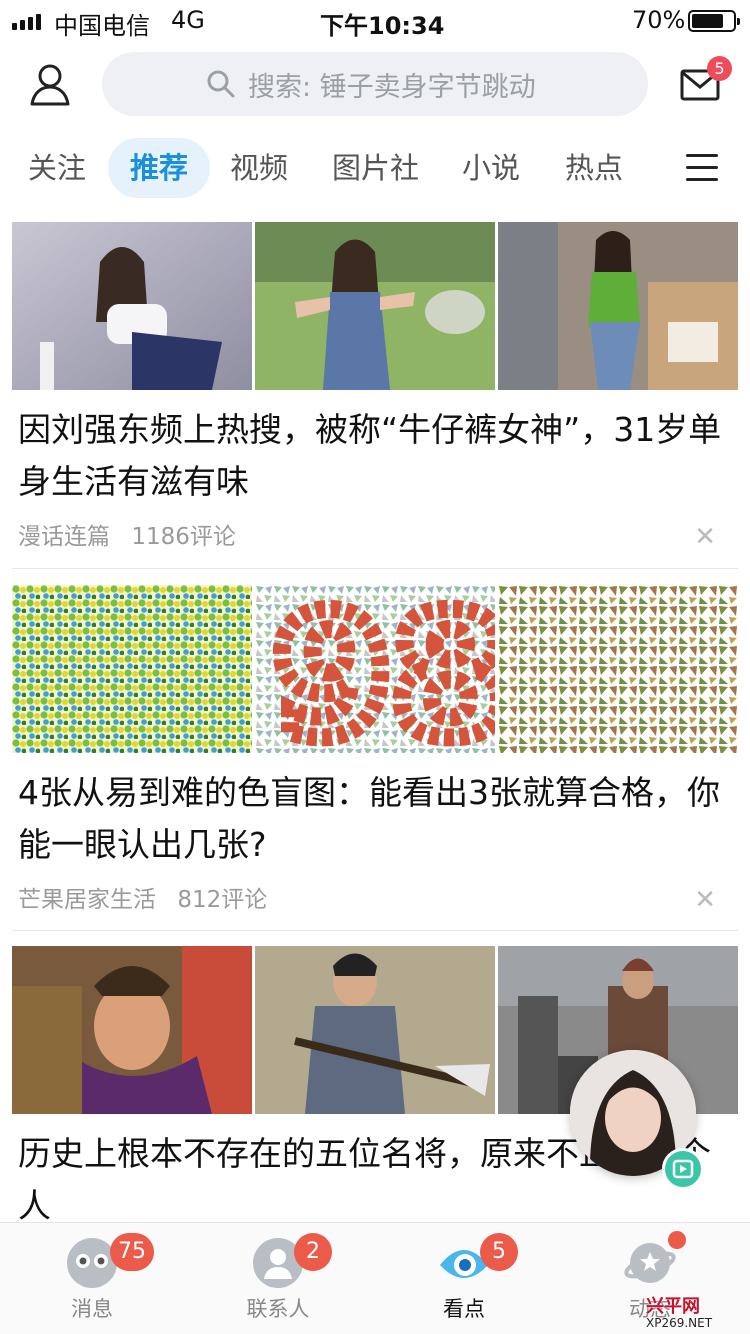 The image size is (750, 1334). Describe the element at coordinates (384, 669) in the screenshot. I see `svg-text: 98` at that location.